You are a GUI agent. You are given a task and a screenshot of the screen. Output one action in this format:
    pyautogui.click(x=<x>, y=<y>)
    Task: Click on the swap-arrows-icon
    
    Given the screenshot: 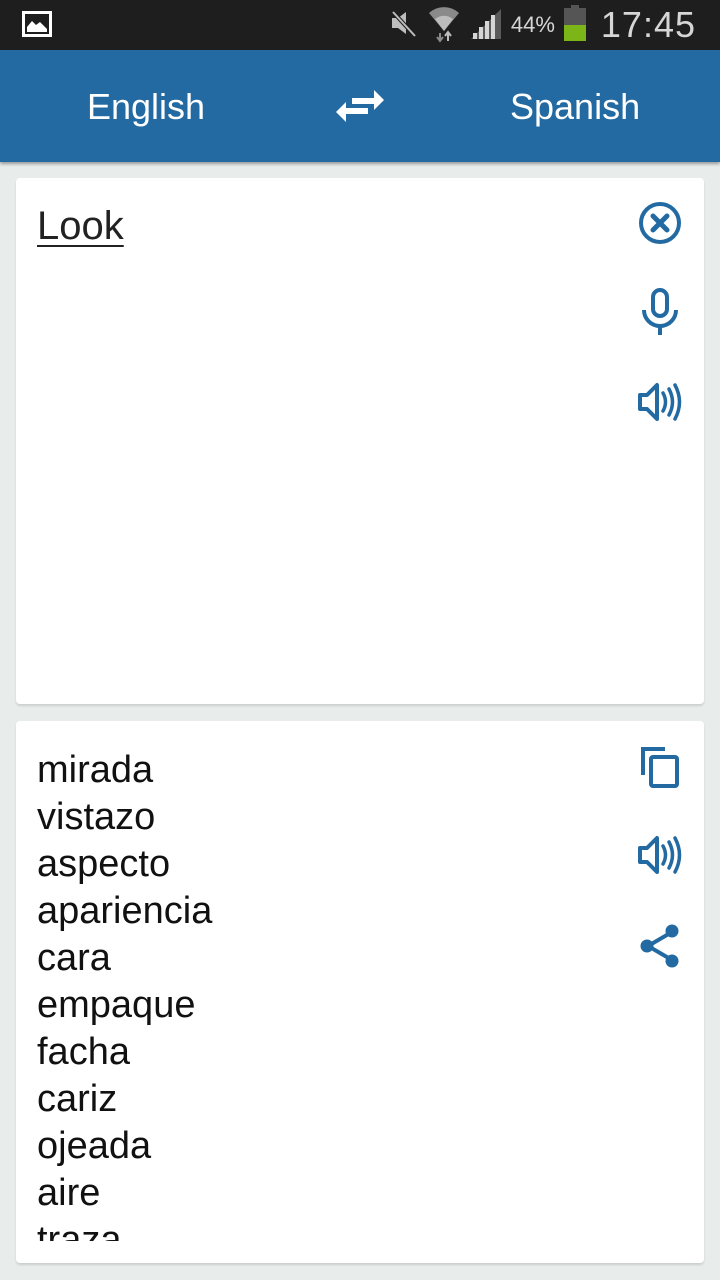 What is the action you would take?
    pyautogui.click(x=360, y=106)
    